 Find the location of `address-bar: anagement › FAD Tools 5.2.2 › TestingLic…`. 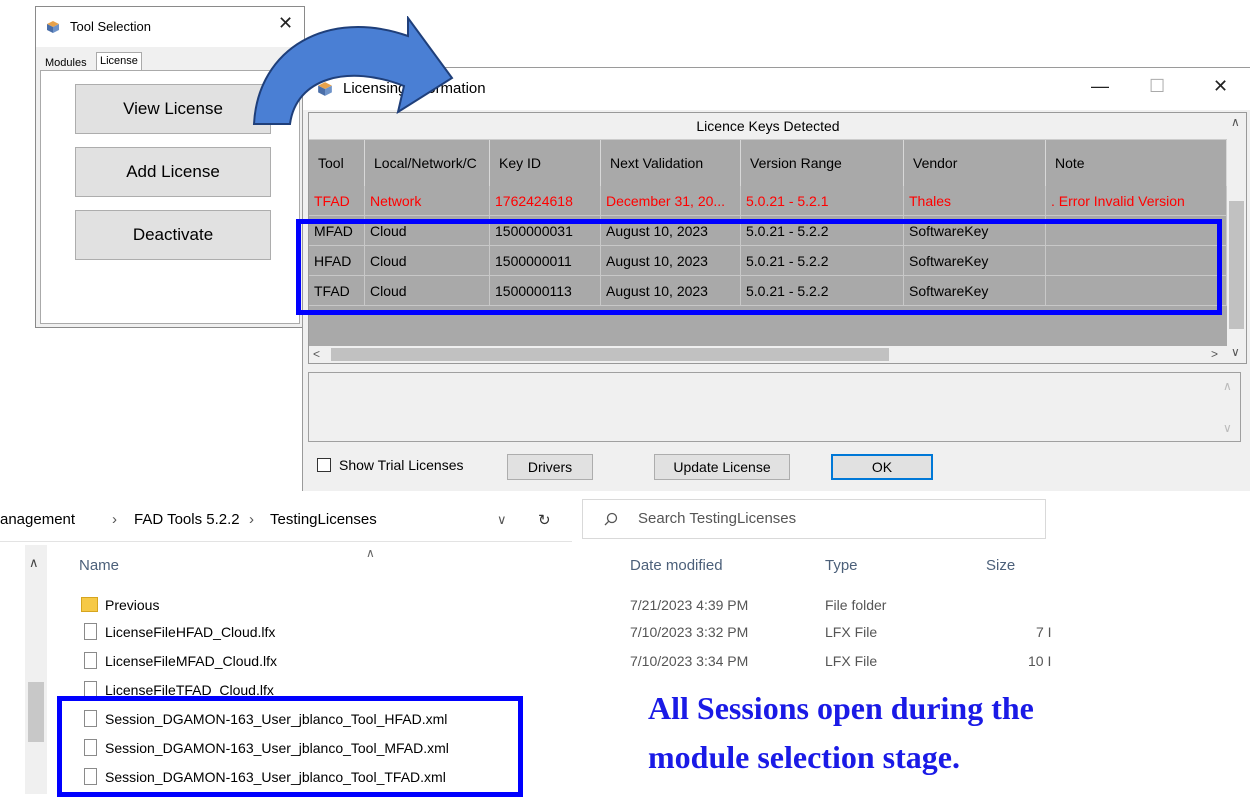

address-bar: anagement › FAD Tools 5.2.2 › TestingLic… is located at coordinates (286, 519).